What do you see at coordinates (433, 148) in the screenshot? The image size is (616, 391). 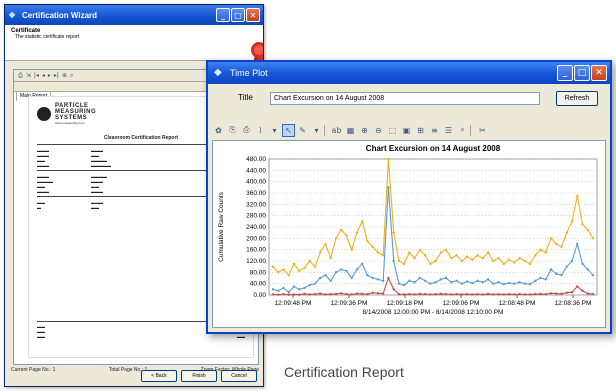 I see `chart-title: Chart Excursion on 14 August 2008` at bounding box center [433, 148].